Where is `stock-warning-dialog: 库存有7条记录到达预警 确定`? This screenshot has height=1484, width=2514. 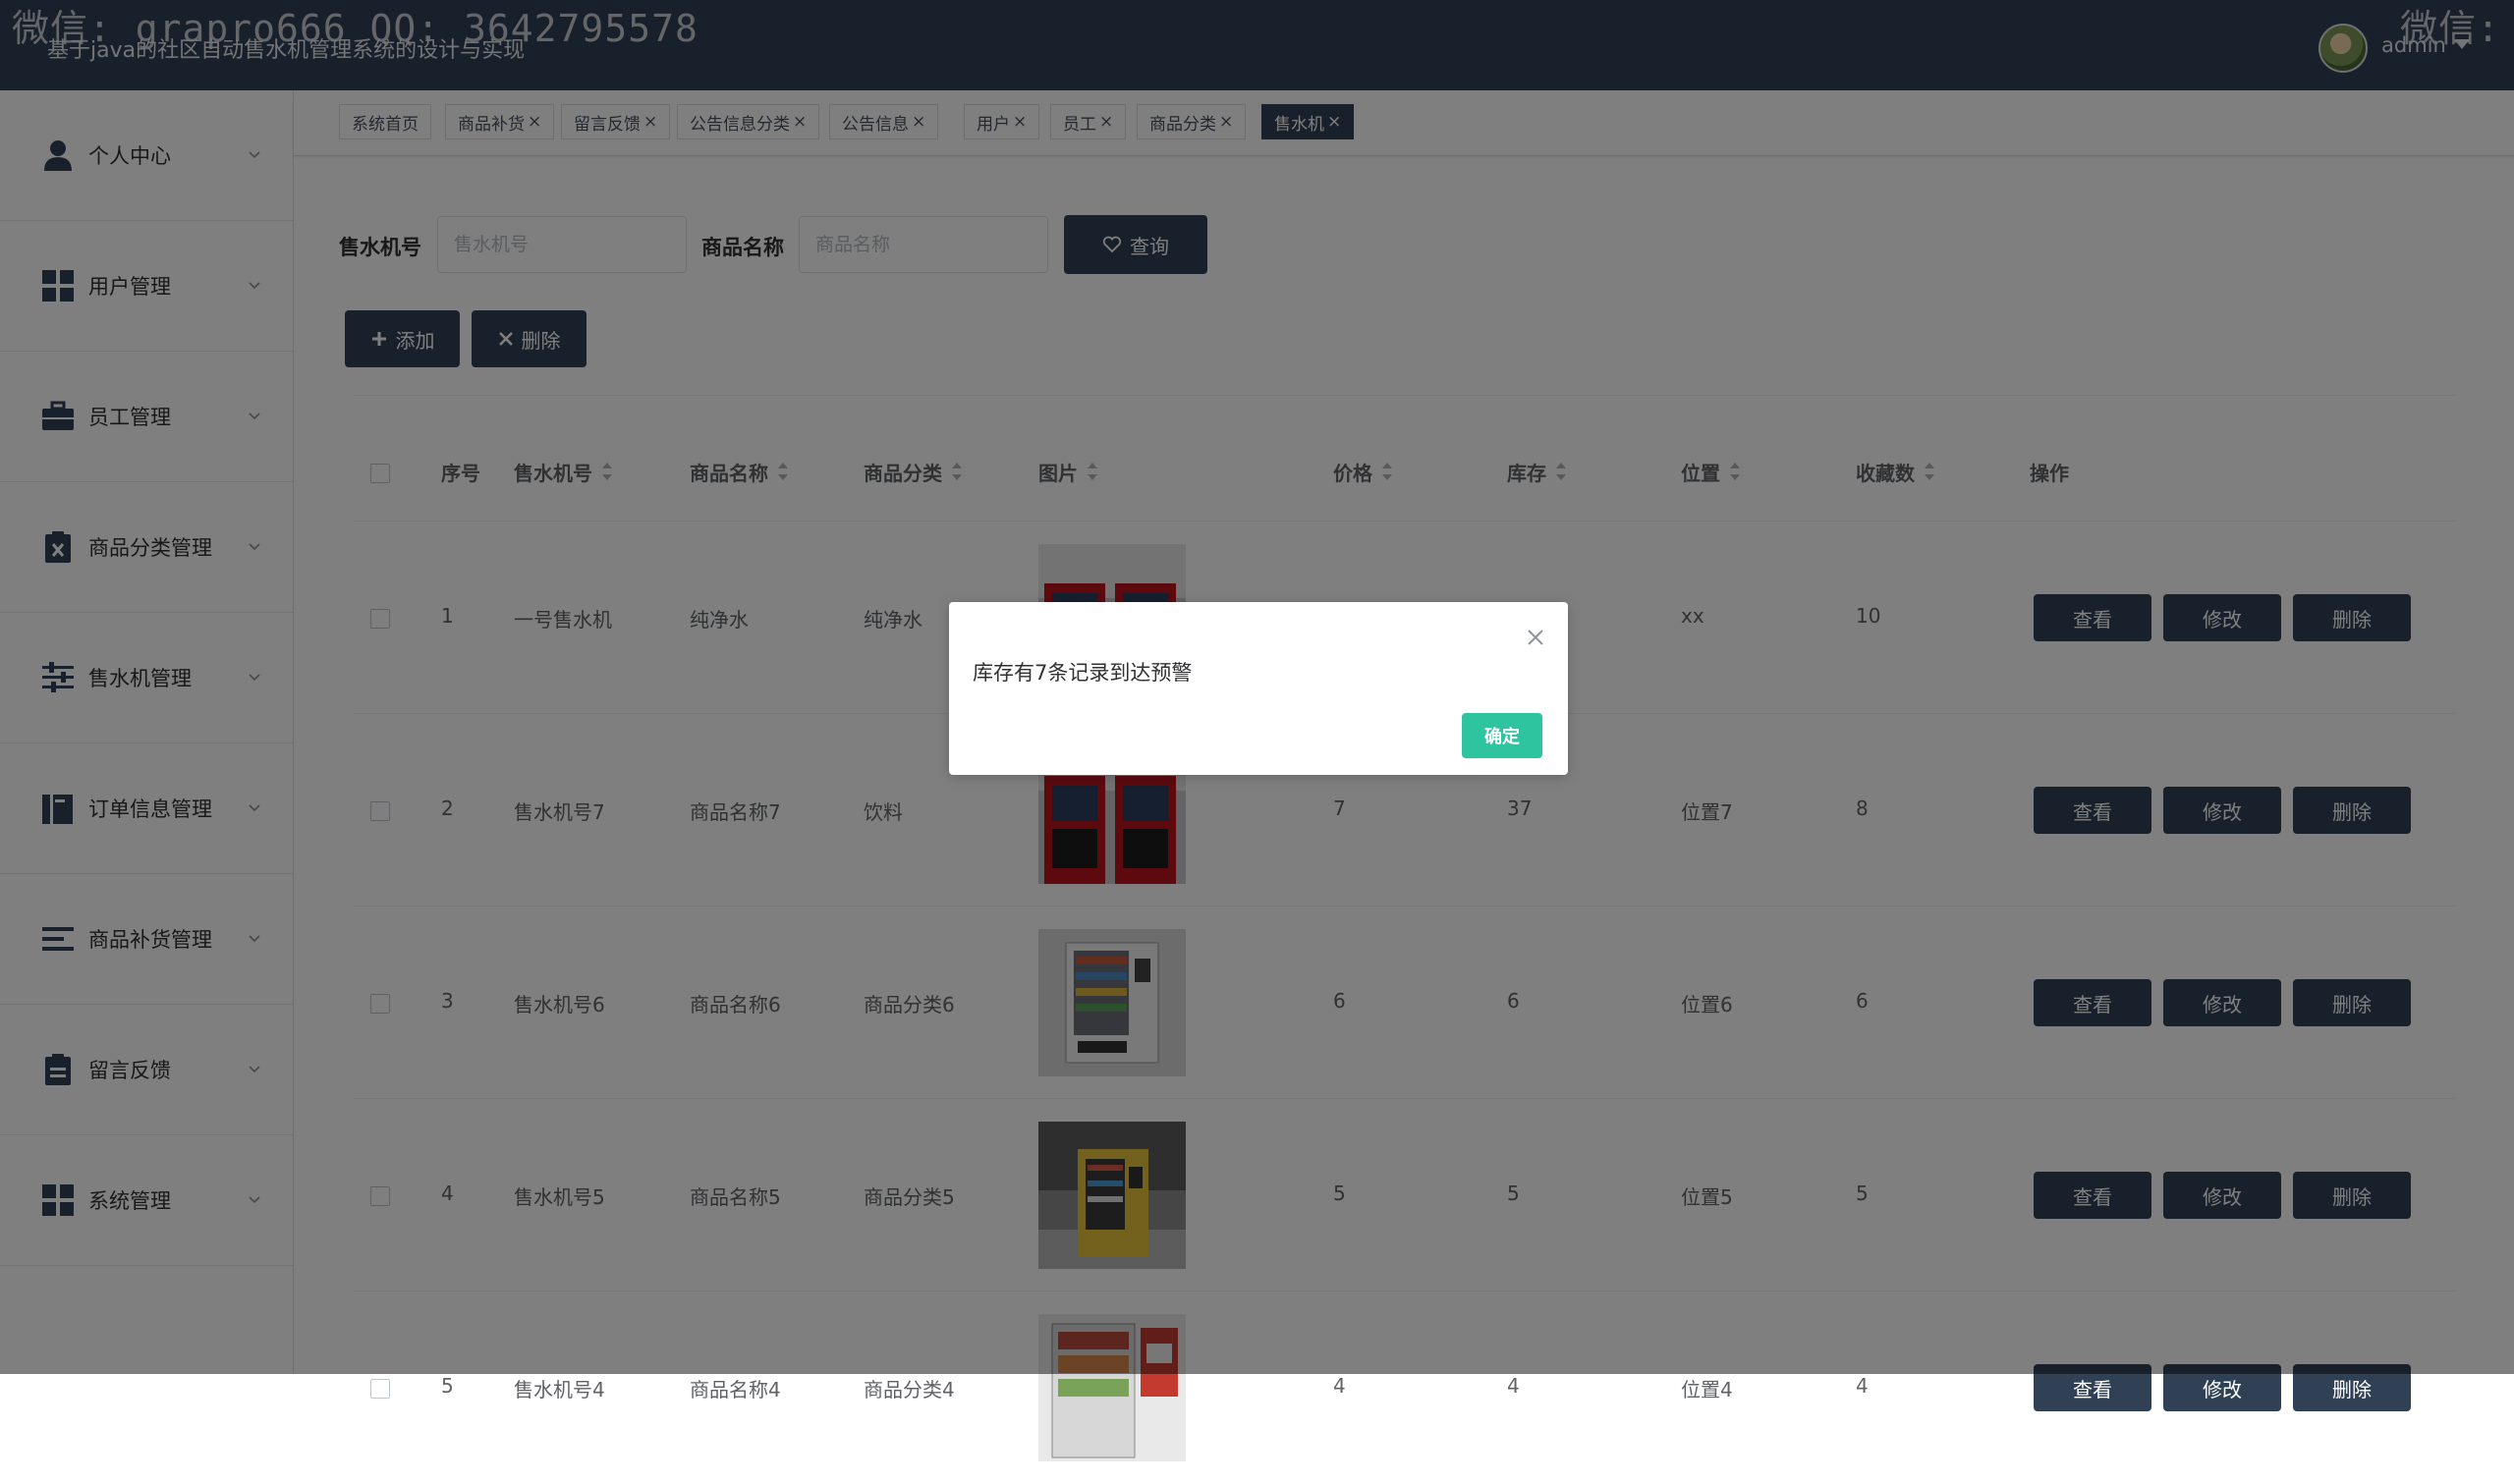 stock-warning-dialog: 库存有7条记录到达预警 确定 is located at coordinates (1258, 688).